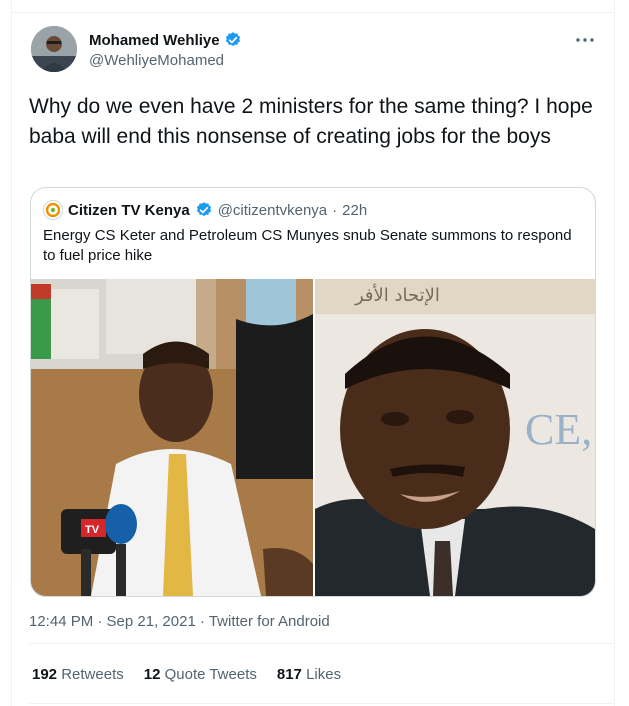  I want to click on author-name: Mohamed Wehliye, so click(154, 40).